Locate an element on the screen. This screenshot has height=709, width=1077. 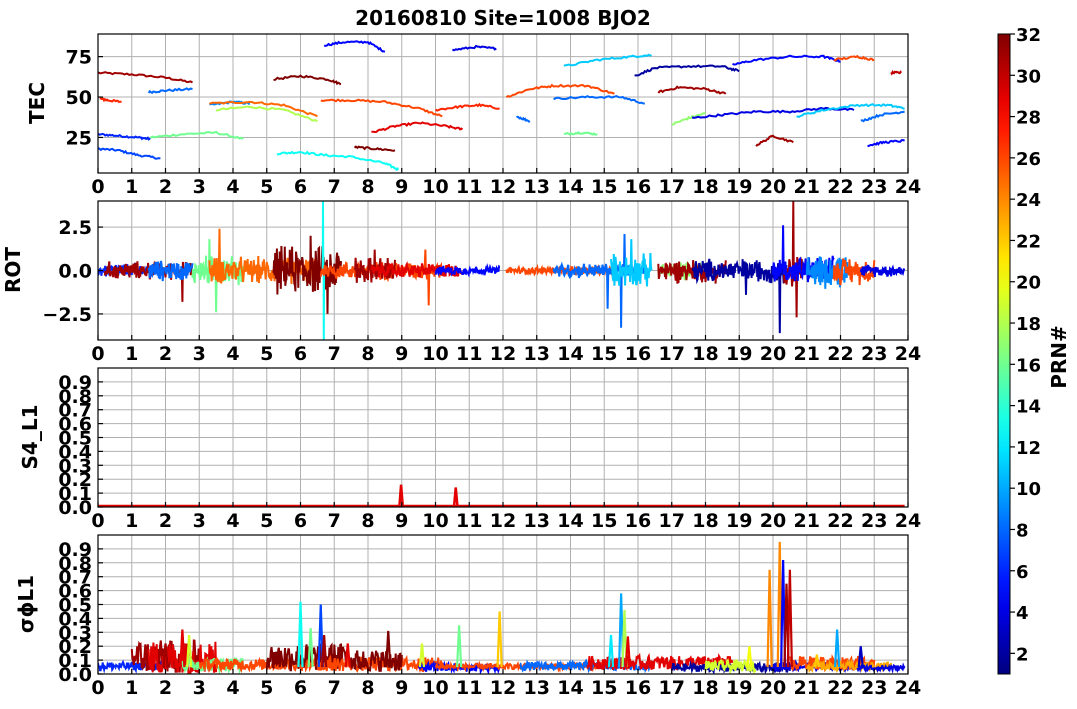
y-tick-label: −2.5 is located at coordinates (67, 315).